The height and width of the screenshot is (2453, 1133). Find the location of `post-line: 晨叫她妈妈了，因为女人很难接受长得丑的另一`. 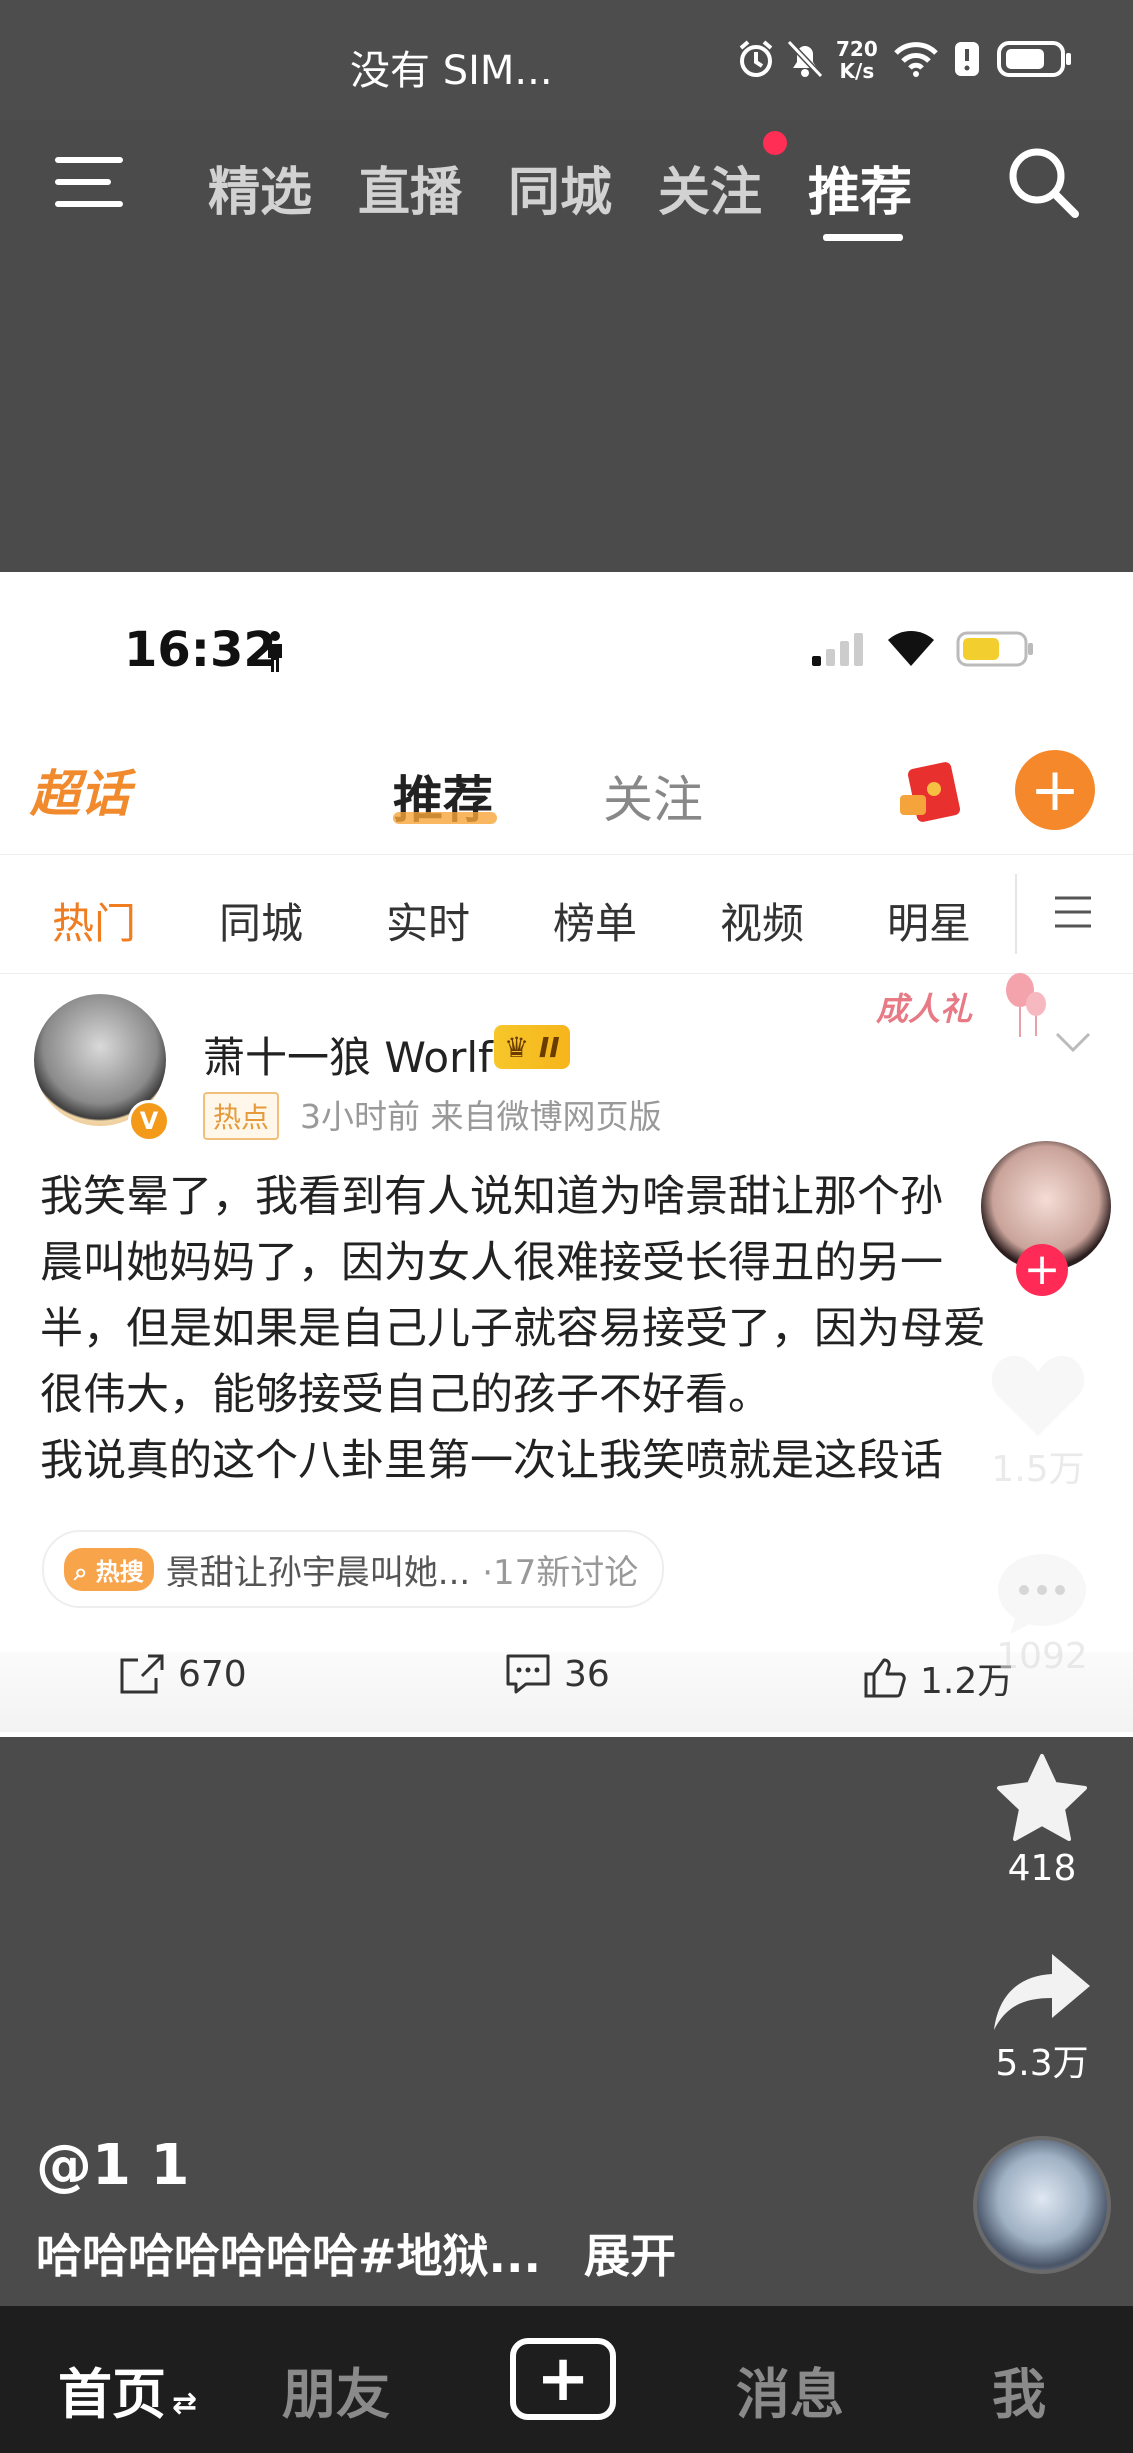

post-line: 晨叫她妈妈了，因为女人很难接受长得丑的另一 is located at coordinates (491, 1263).